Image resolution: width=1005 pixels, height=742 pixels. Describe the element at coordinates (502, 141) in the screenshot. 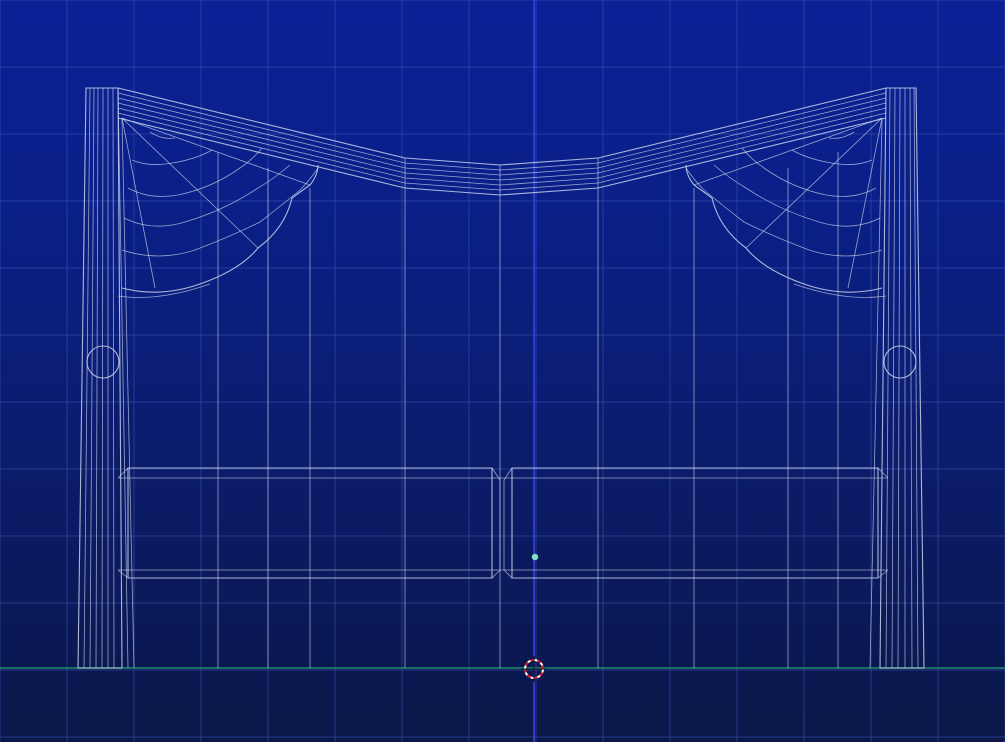

I see `top-beam` at that location.